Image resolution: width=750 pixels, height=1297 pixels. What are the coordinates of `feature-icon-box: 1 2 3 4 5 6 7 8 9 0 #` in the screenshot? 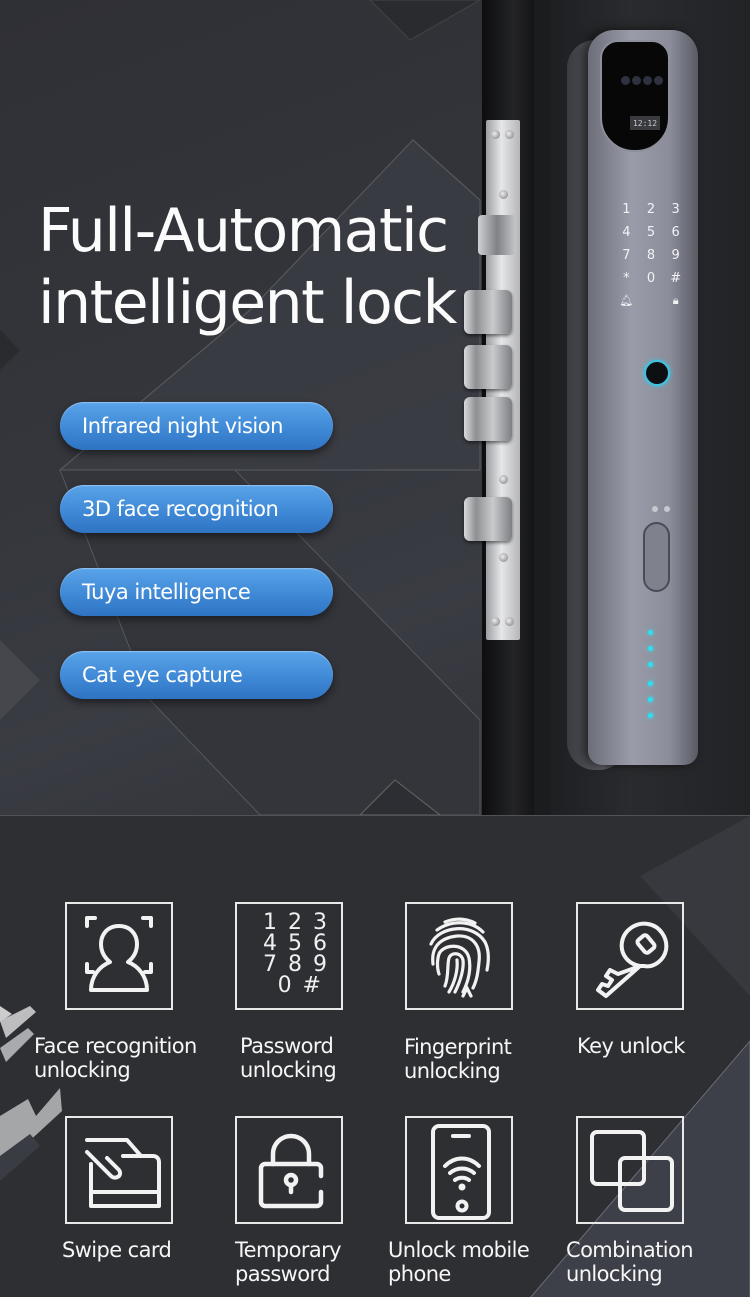 It's located at (289, 956).